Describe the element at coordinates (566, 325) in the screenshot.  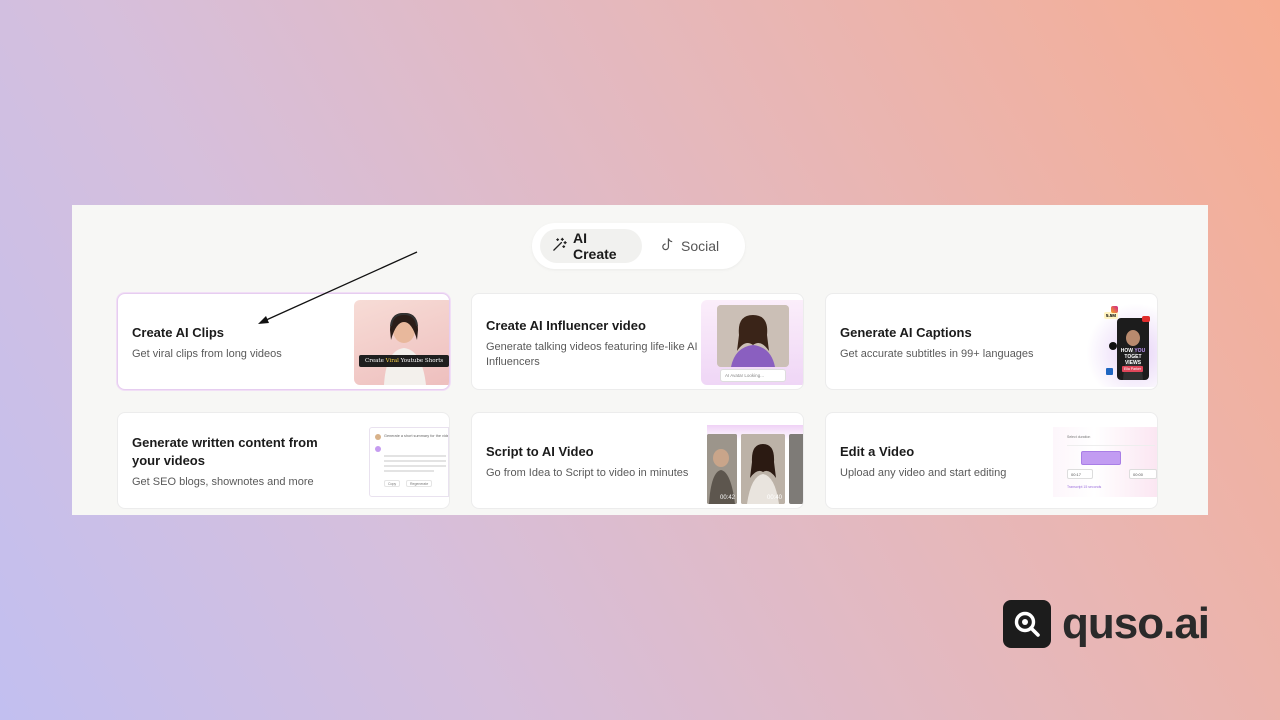
I see `card-title: Create AI Influencer video` at that location.